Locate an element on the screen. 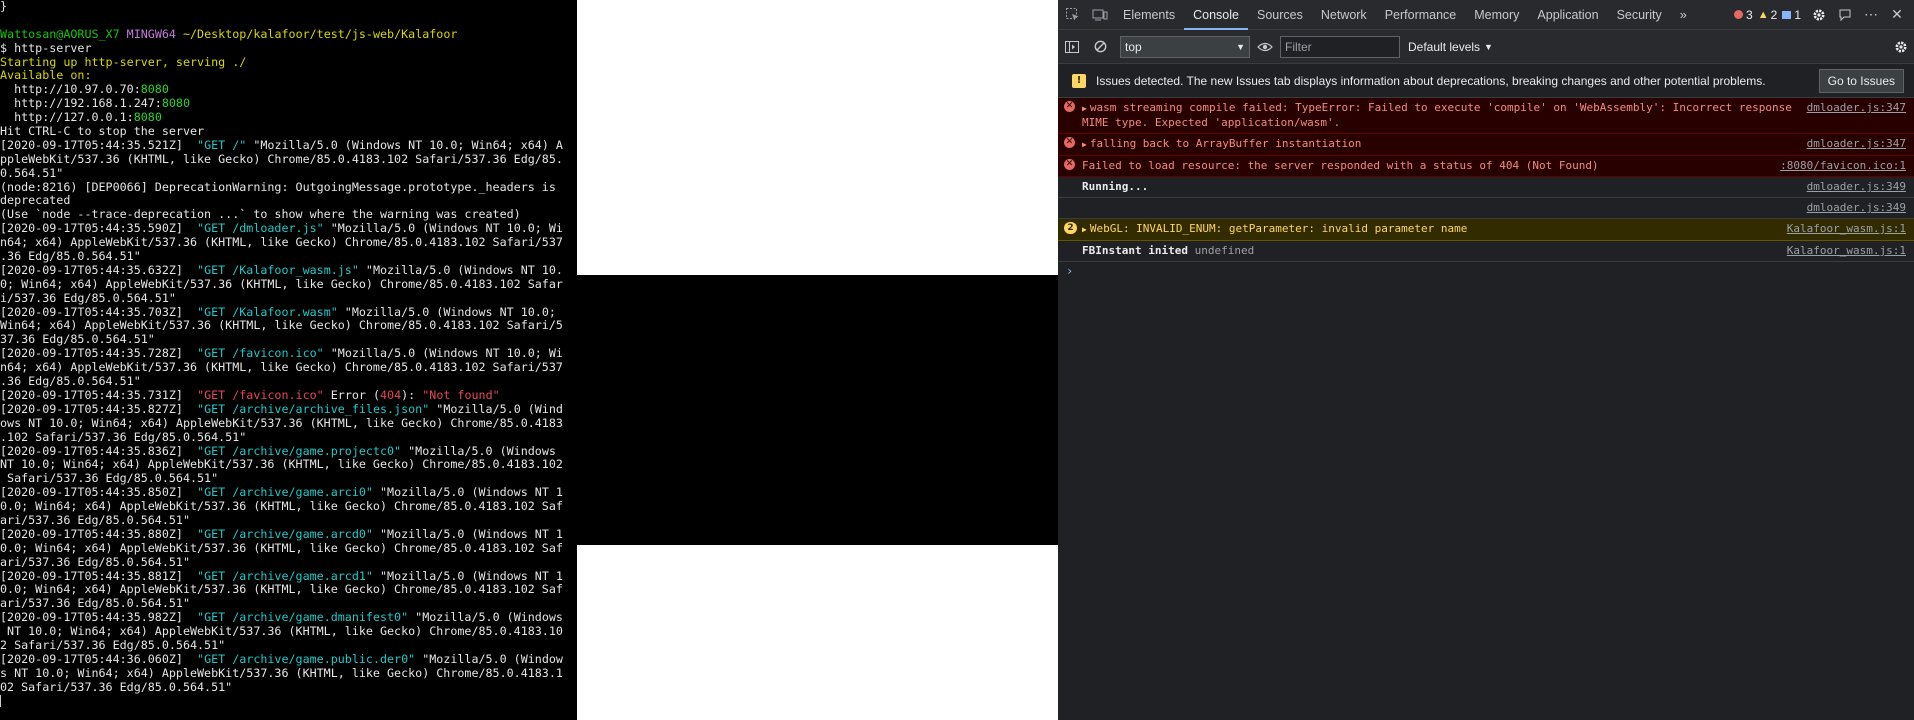  device-toolbar-icon is located at coordinates (1100, 15).